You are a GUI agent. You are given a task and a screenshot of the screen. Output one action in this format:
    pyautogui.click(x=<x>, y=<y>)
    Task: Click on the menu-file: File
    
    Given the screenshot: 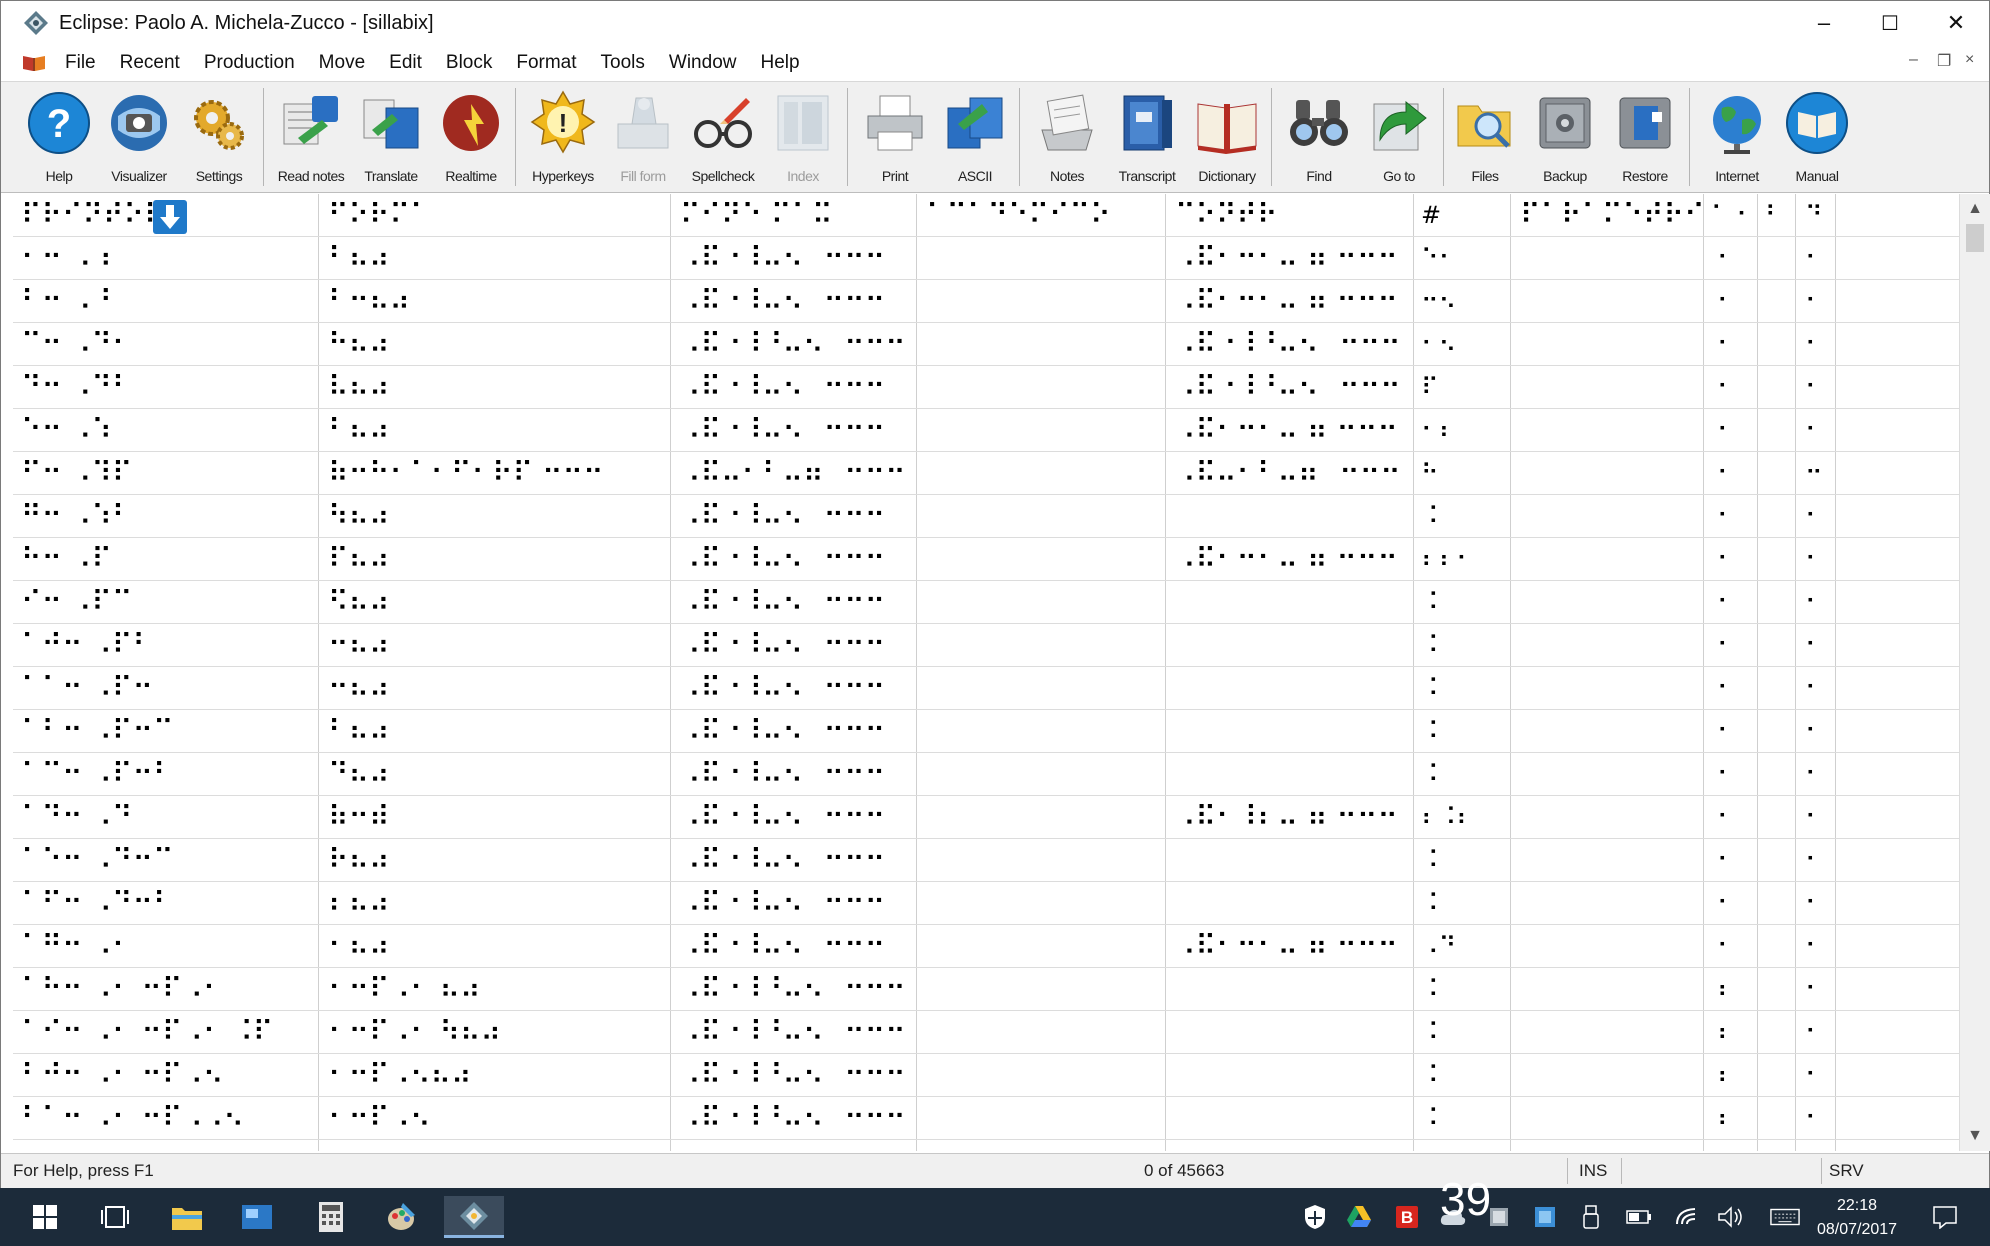 What is the action you would take?
    pyautogui.click(x=80, y=63)
    